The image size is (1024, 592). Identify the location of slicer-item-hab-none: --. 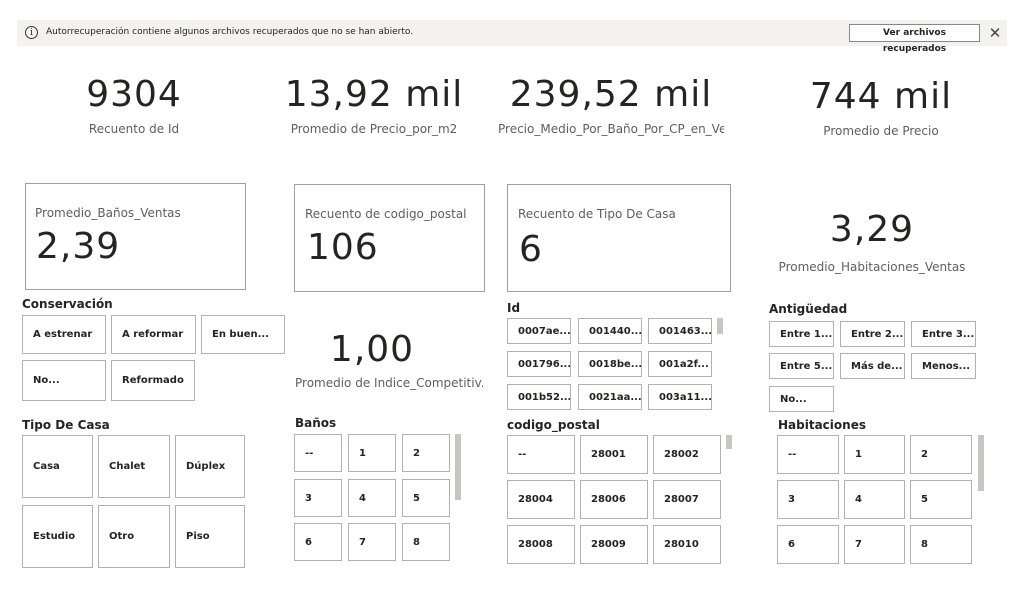
(808, 454).